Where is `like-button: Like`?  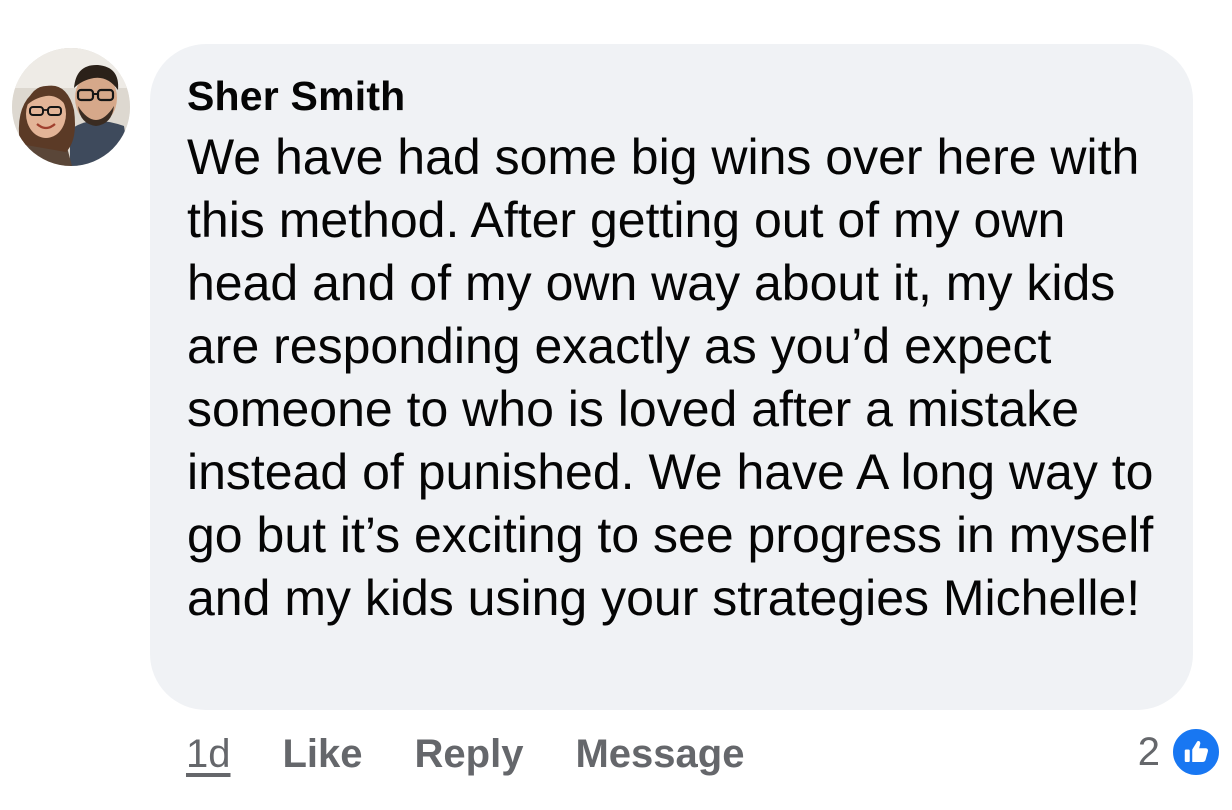 like-button: Like is located at coordinates (323, 754).